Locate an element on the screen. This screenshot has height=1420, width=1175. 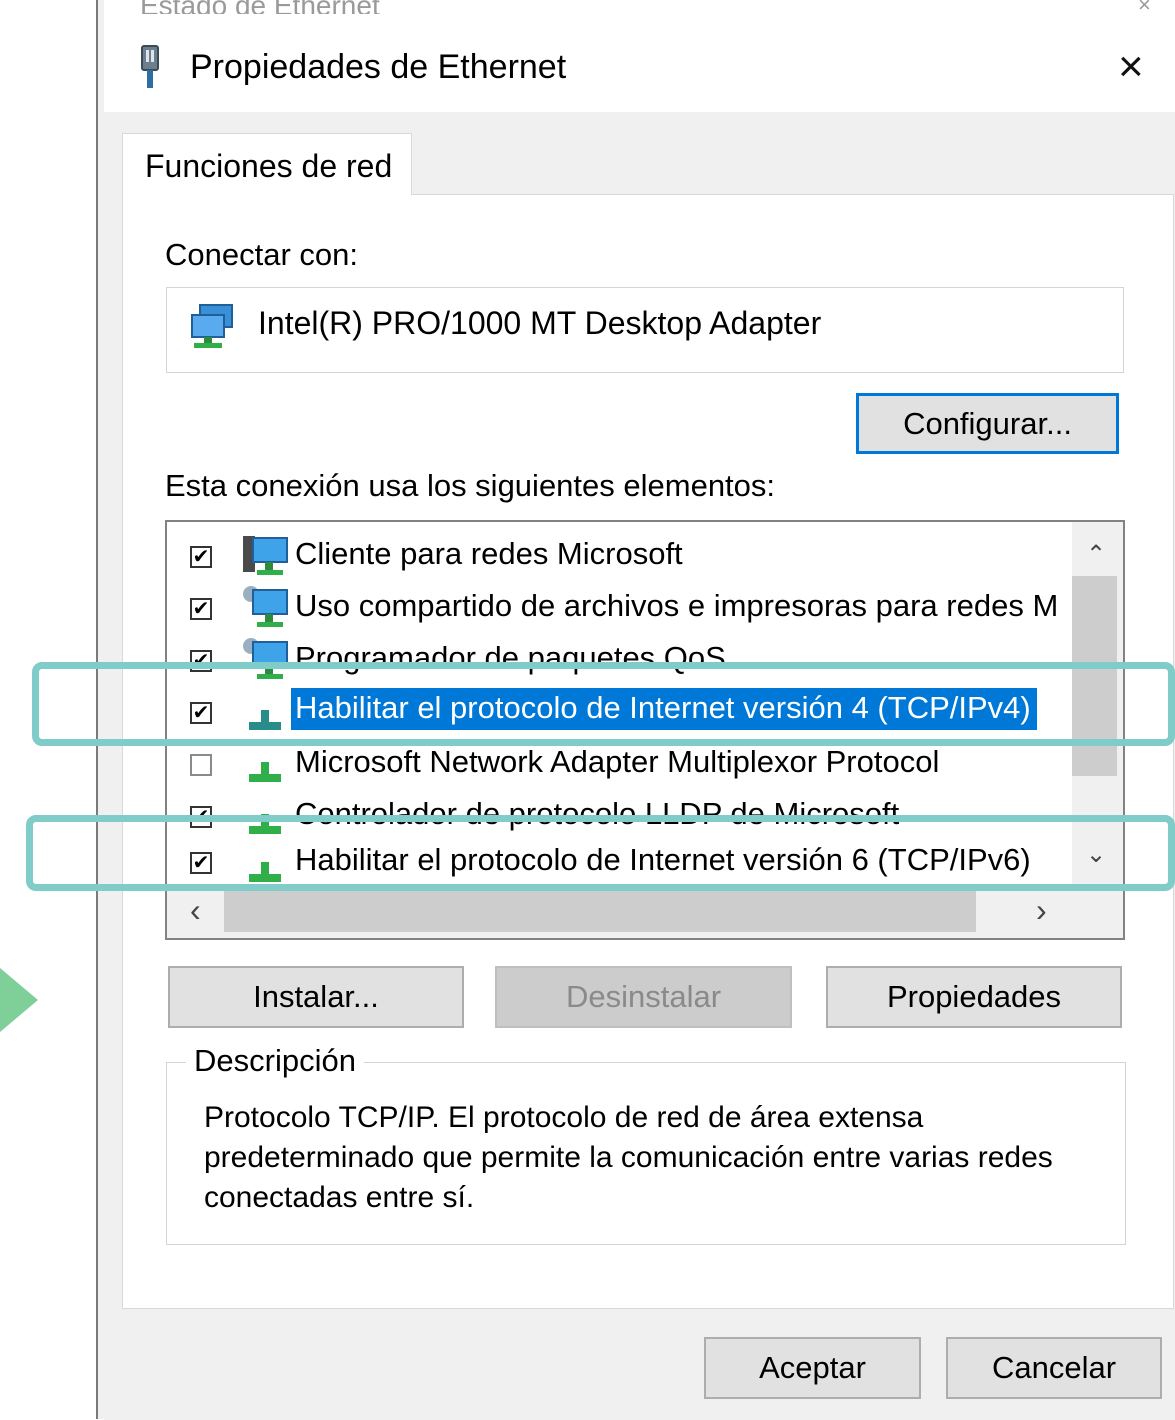
network-adapter-icon is located at coordinates (212, 326).